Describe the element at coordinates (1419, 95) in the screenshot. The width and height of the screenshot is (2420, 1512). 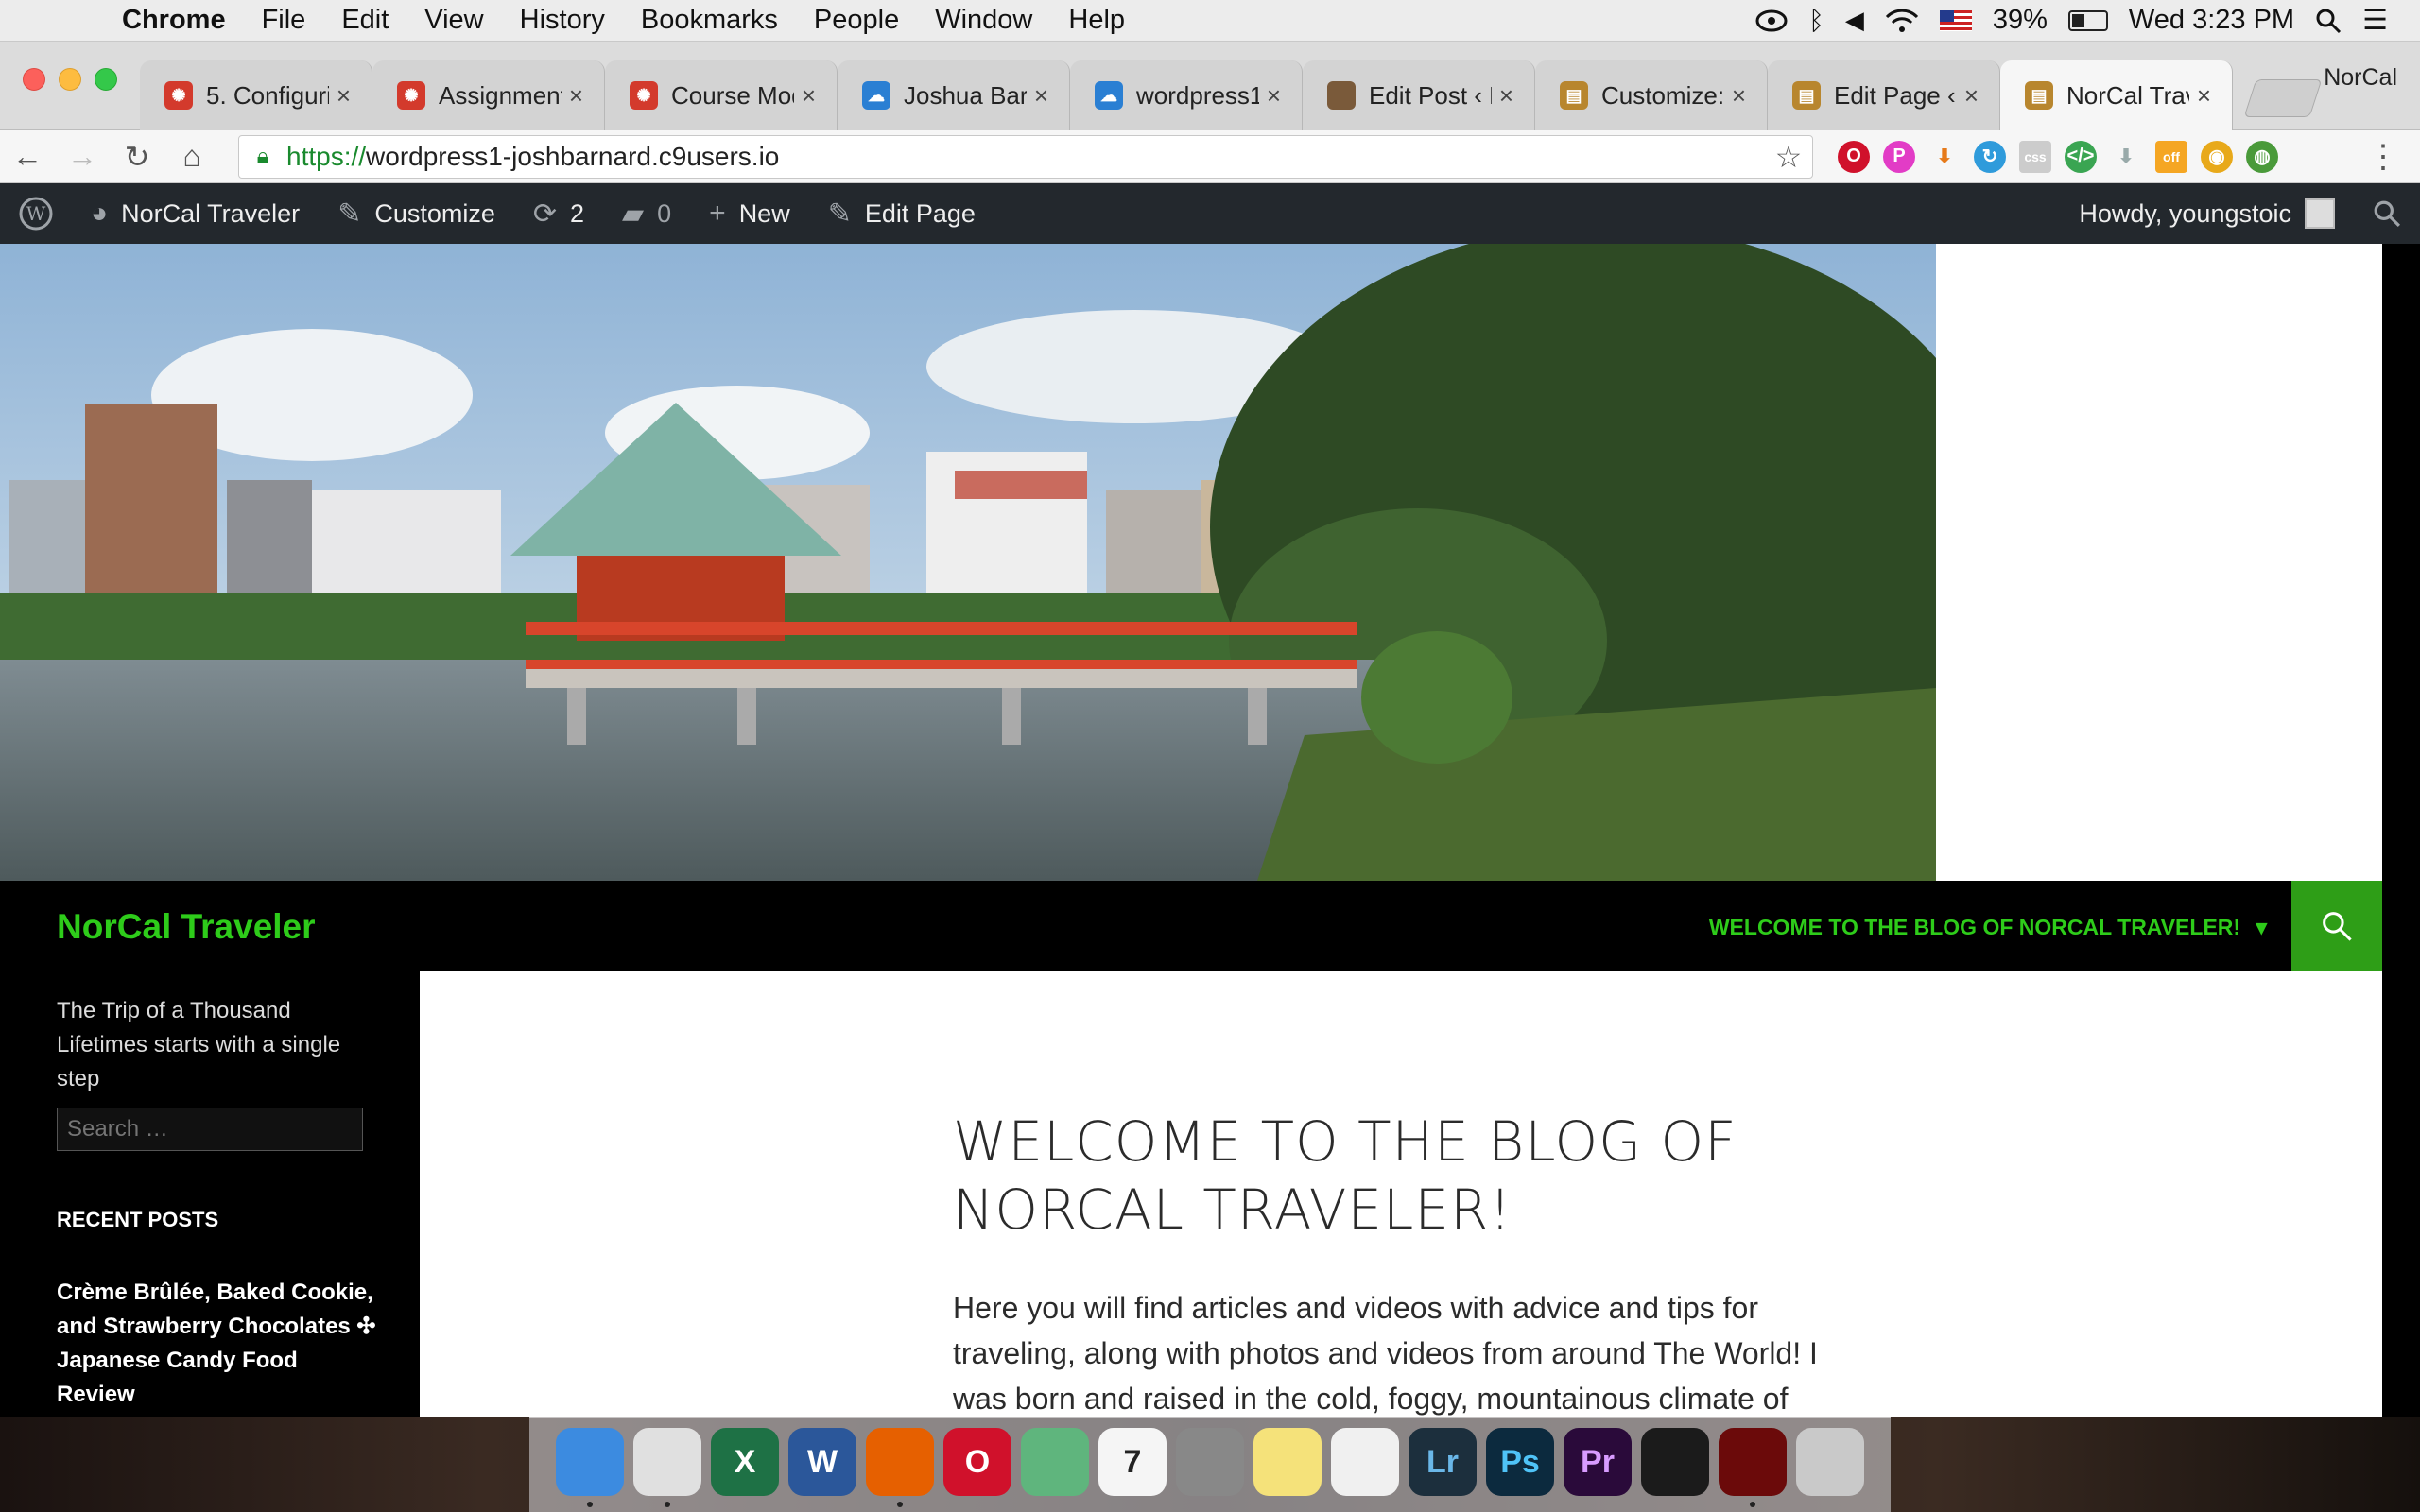
I see `tab: Edit Post ‹ N×` at that location.